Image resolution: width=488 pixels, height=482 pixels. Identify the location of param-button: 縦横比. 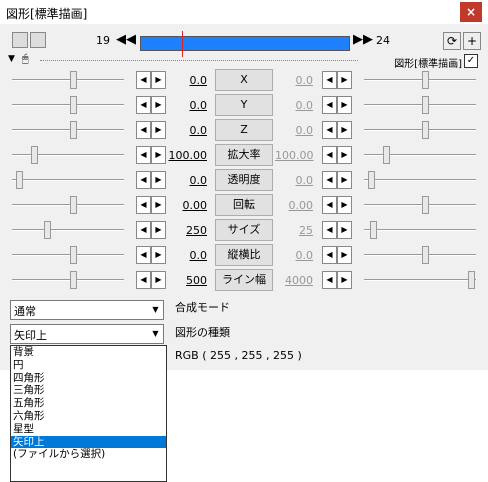
(244, 255).